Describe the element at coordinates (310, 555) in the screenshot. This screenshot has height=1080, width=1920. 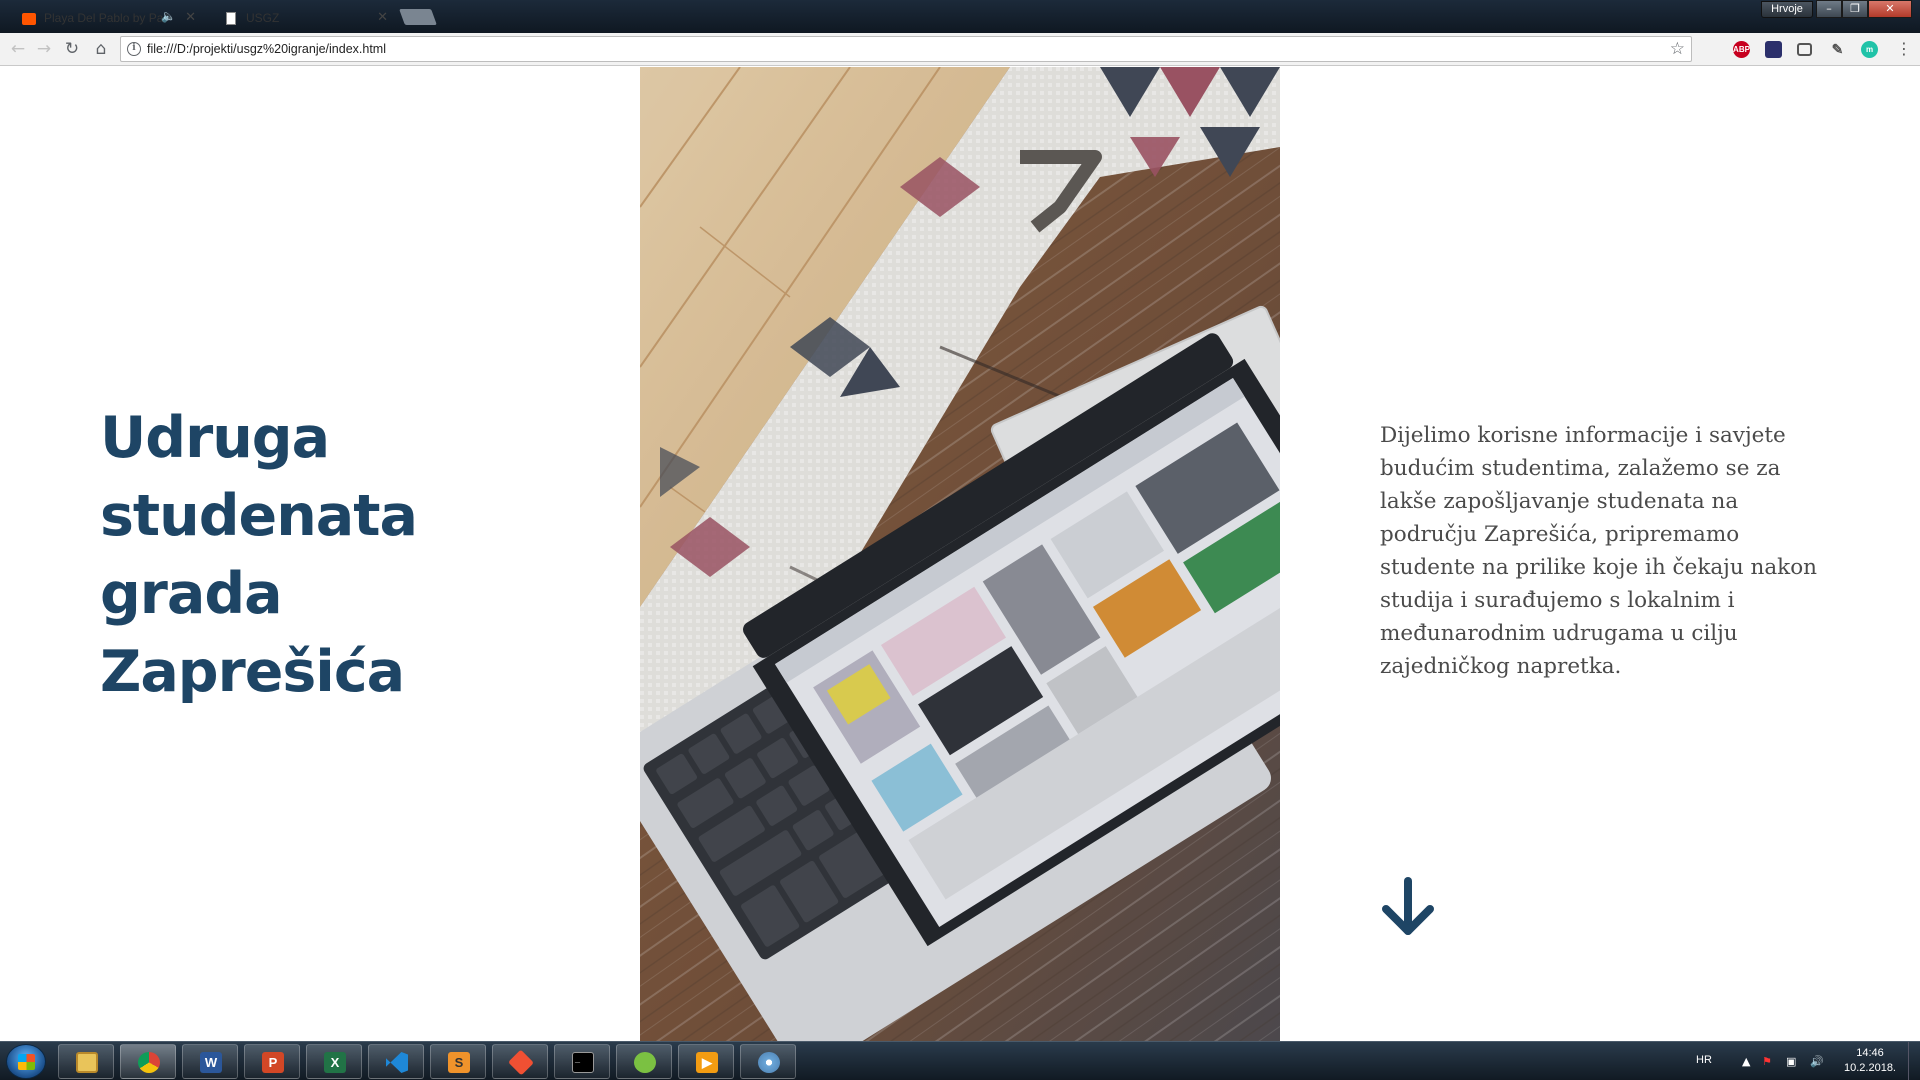
I see `hero-title: Udruga studenata grada Zaprešića` at that location.